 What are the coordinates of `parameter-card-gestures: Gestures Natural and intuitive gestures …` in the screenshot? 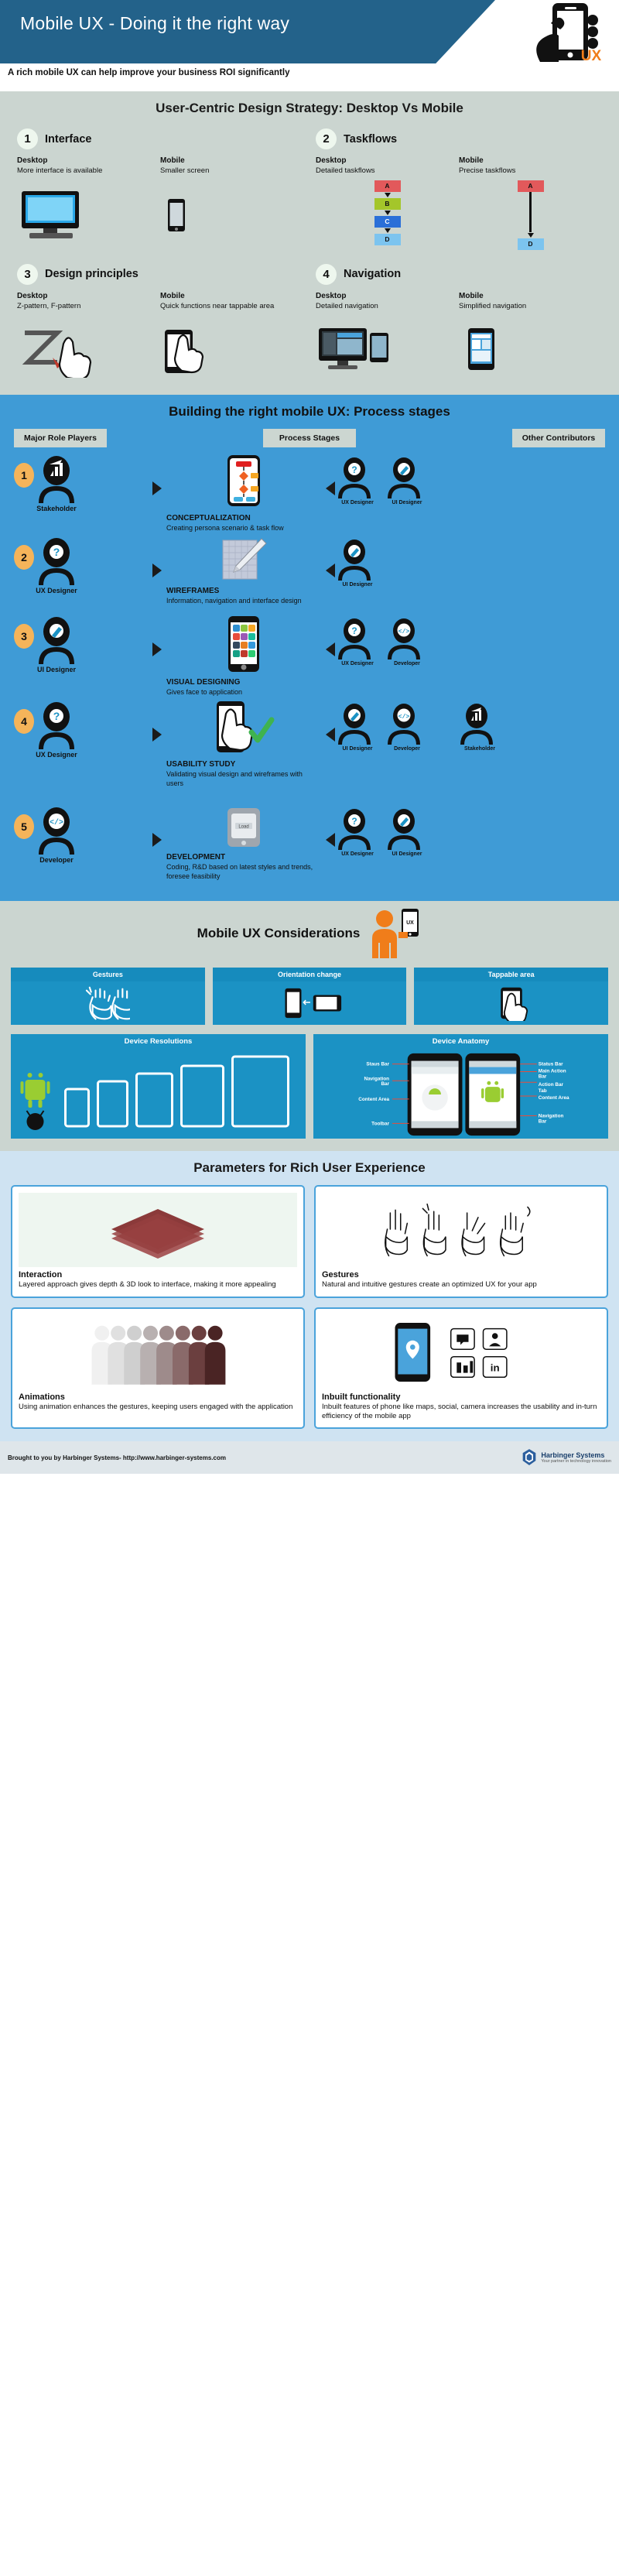 It's located at (461, 1241).